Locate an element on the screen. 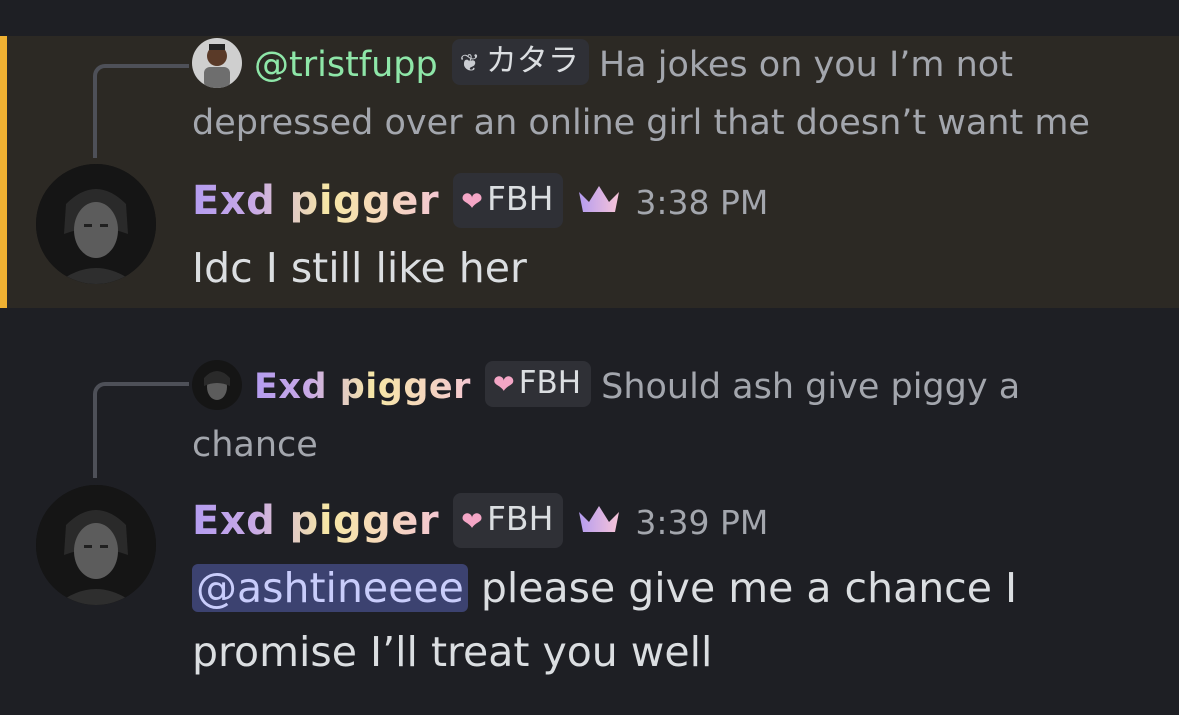 This screenshot has height=715, width=1179. message-header: Exd pigger ❤ FBH 3:39 PM is located at coordinates (480, 522).